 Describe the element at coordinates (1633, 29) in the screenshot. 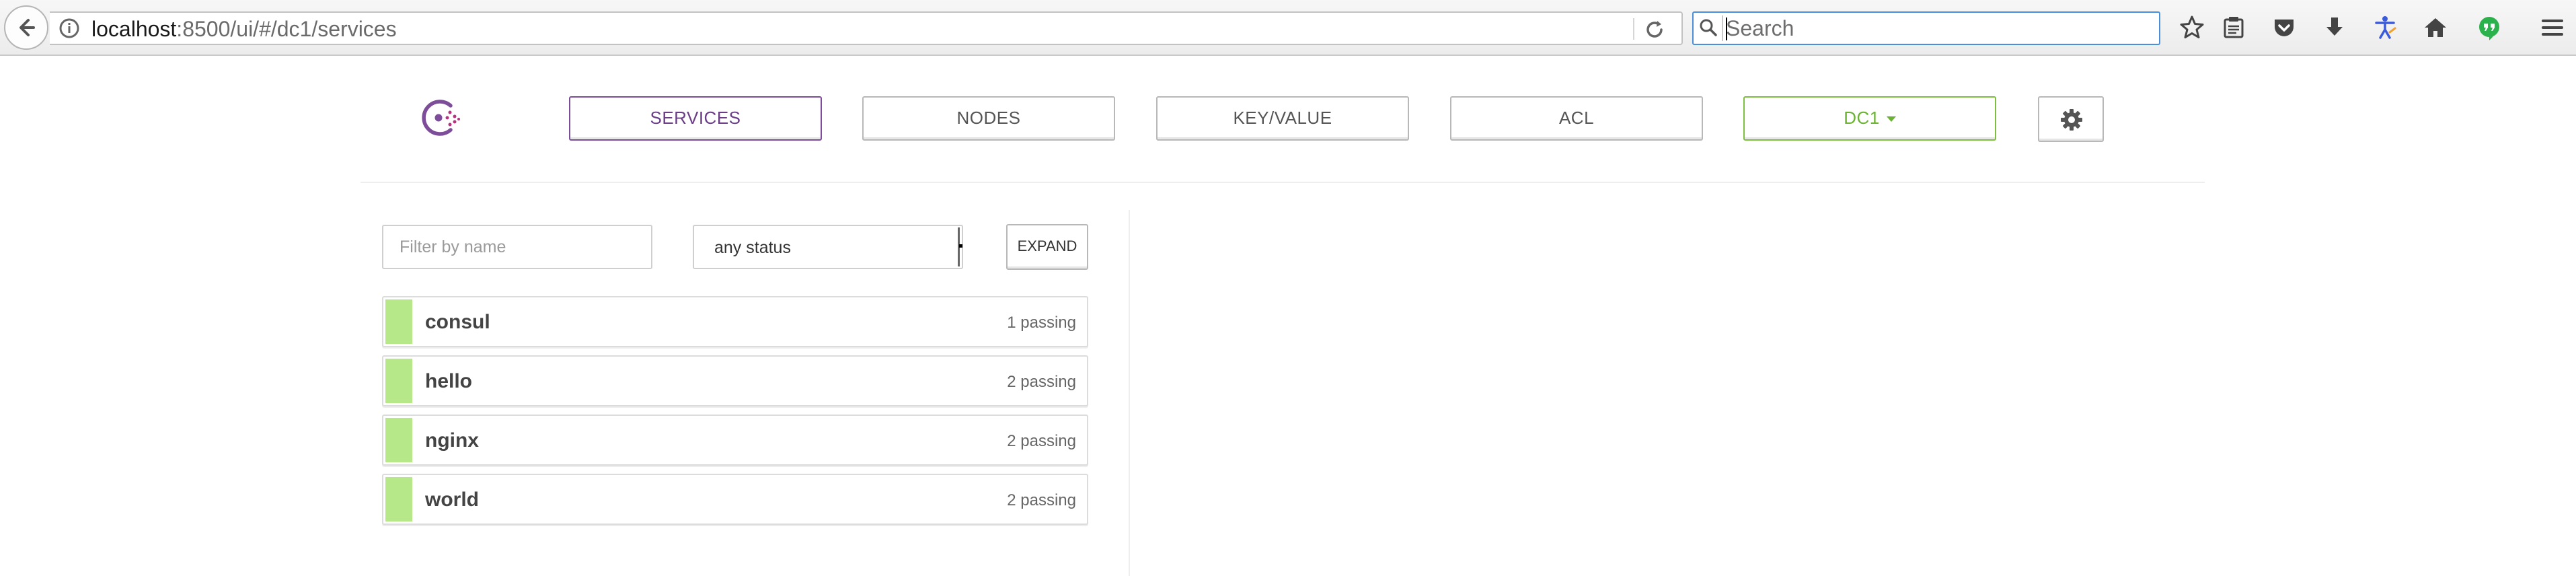

I see `url-separator` at that location.